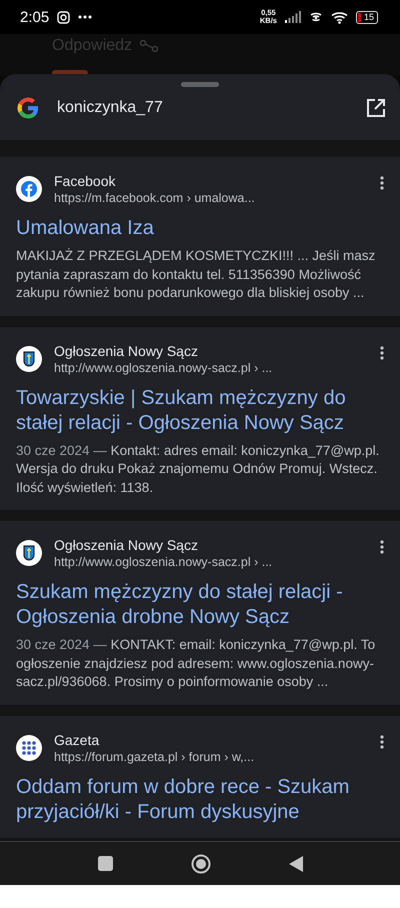  What do you see at coordinates (200, 411) in the screenshot?
I see `result-title-link: Towarzyskie | Szukam mężczyzny do stałej relacji - Ogłoszenia Nowy Sącz` at bounding box center [200, 411].